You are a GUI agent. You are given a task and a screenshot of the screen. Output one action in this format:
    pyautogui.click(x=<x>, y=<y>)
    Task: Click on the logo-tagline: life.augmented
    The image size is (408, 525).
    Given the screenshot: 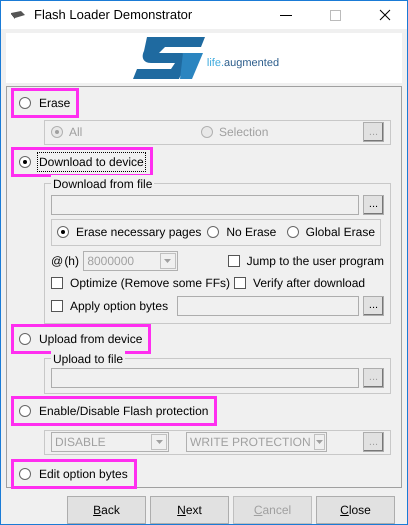 What is the action you would take?
    pyautogui.click(x=243, y=63)
    